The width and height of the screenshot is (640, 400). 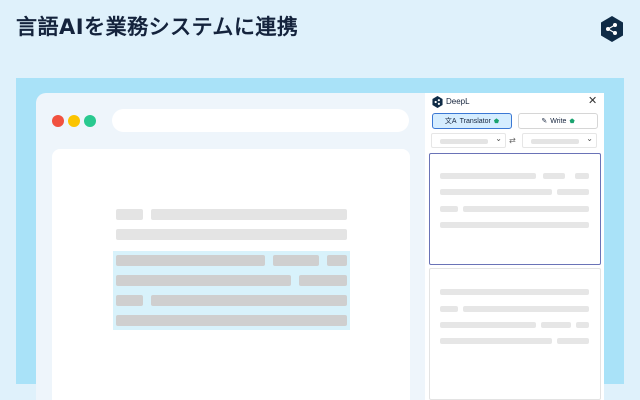 I want to click on window-maximize-button, so click(x=90, y=121).